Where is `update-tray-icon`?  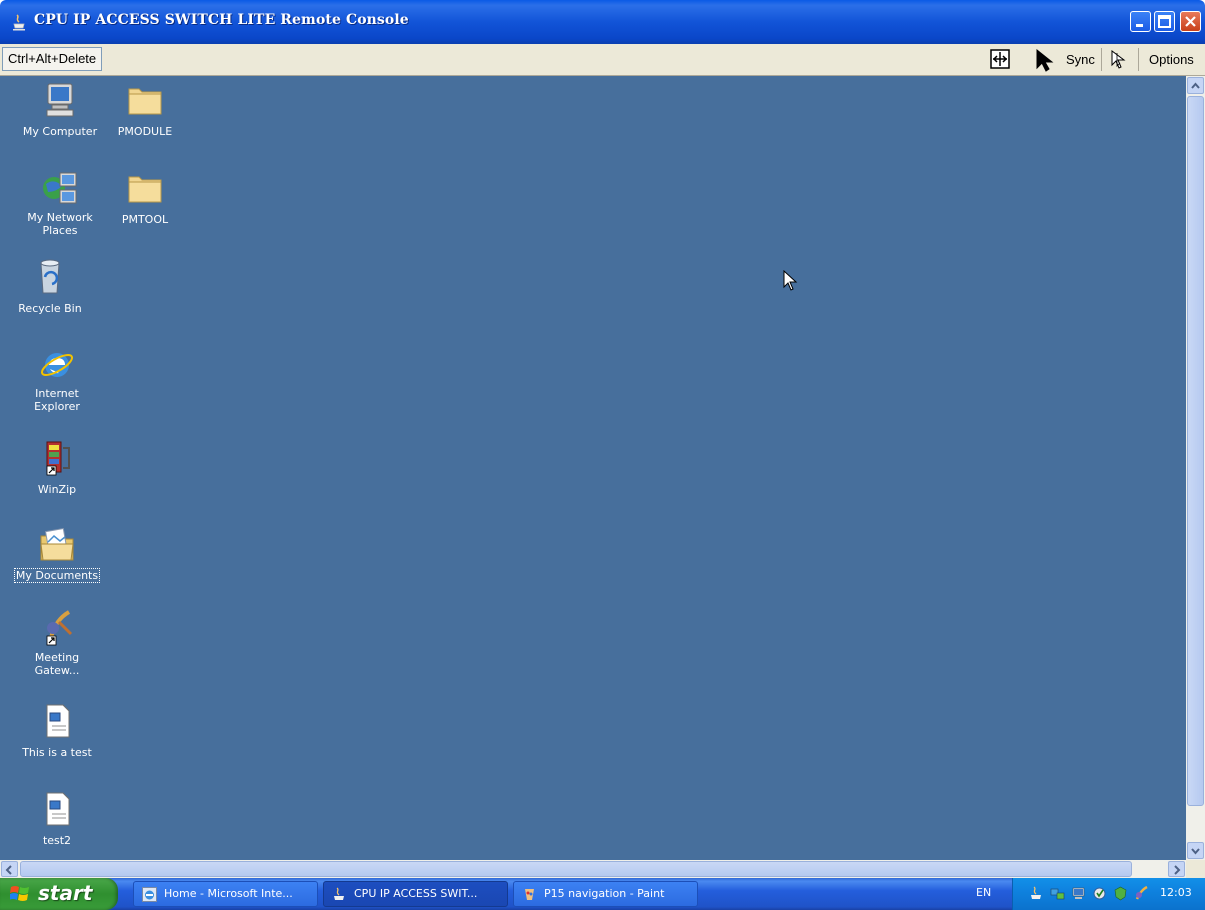
update-tray-icon is located at coordinates (1099, 893).